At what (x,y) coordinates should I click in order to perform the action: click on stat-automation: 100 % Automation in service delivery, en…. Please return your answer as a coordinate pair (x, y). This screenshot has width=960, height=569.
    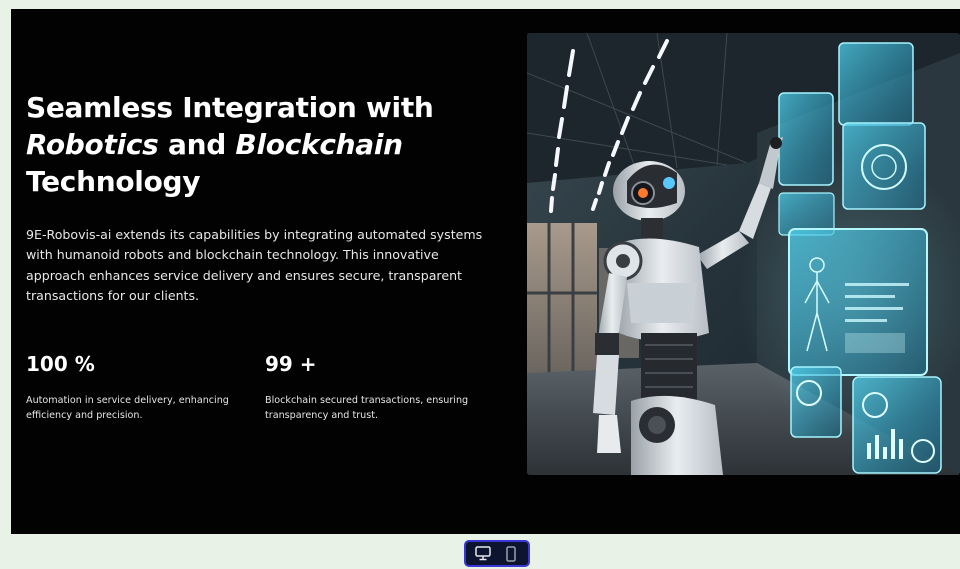
    Looking at the image, I should click on (141, 387).